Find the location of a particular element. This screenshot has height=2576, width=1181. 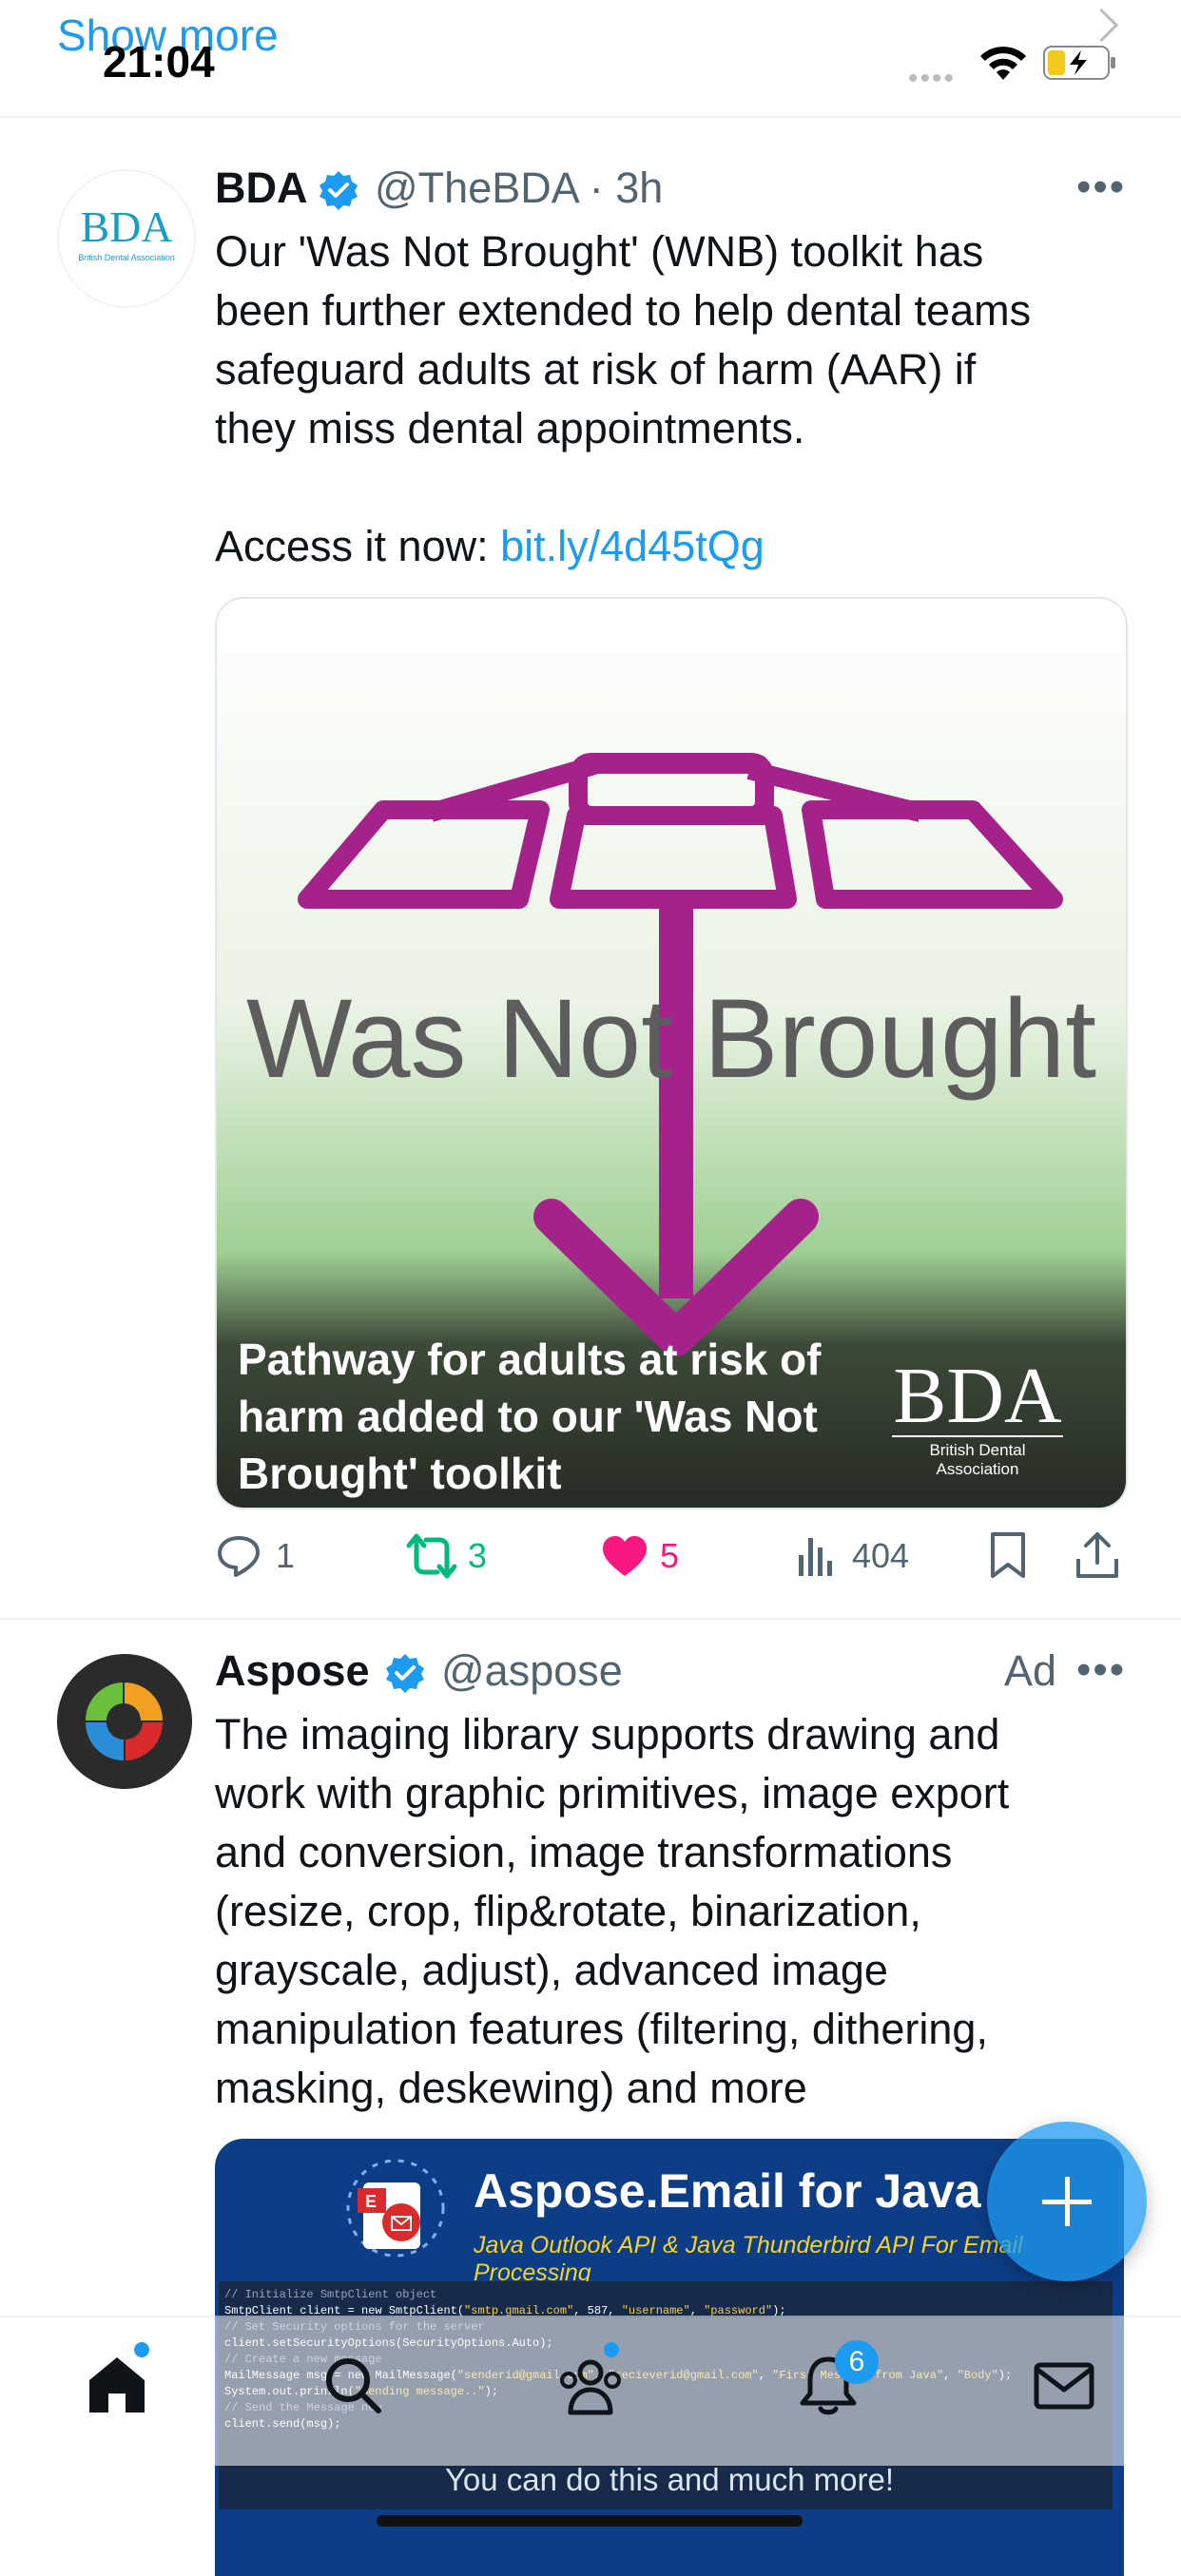

like-icon is located at coordinates (625, 1556).